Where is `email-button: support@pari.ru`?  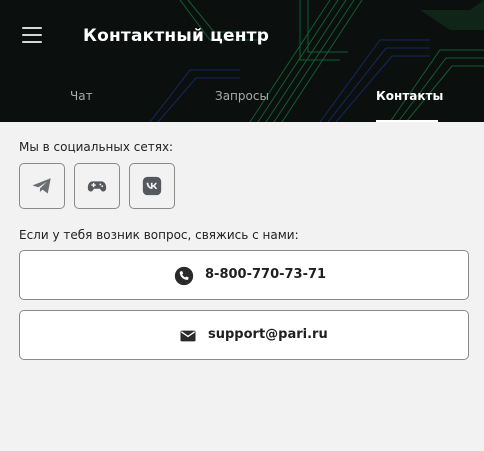 email-button: support@pari.ru is located at coordinates (244, 335).